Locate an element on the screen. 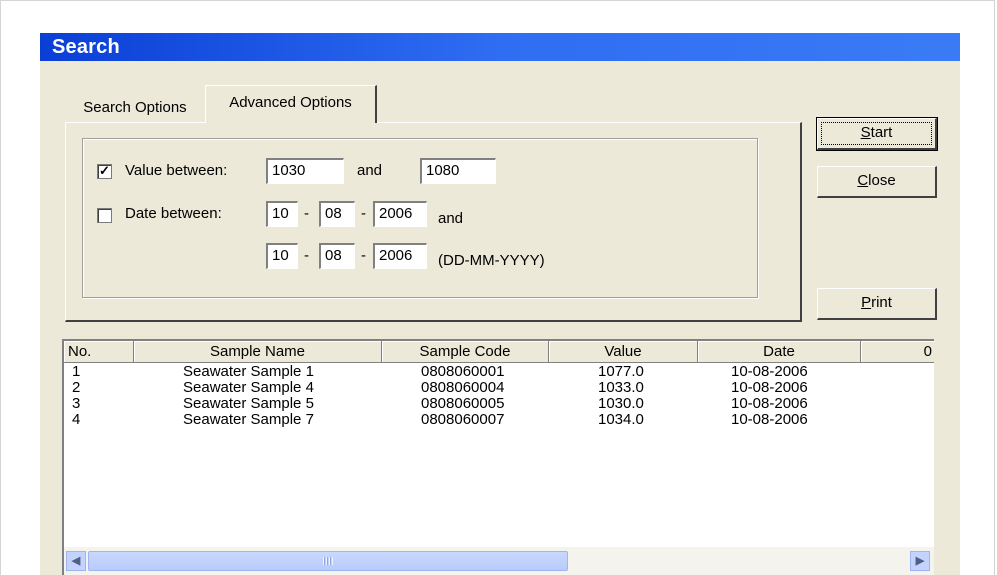  date-from-month-input: 08 is located at coordinates (337, 214).